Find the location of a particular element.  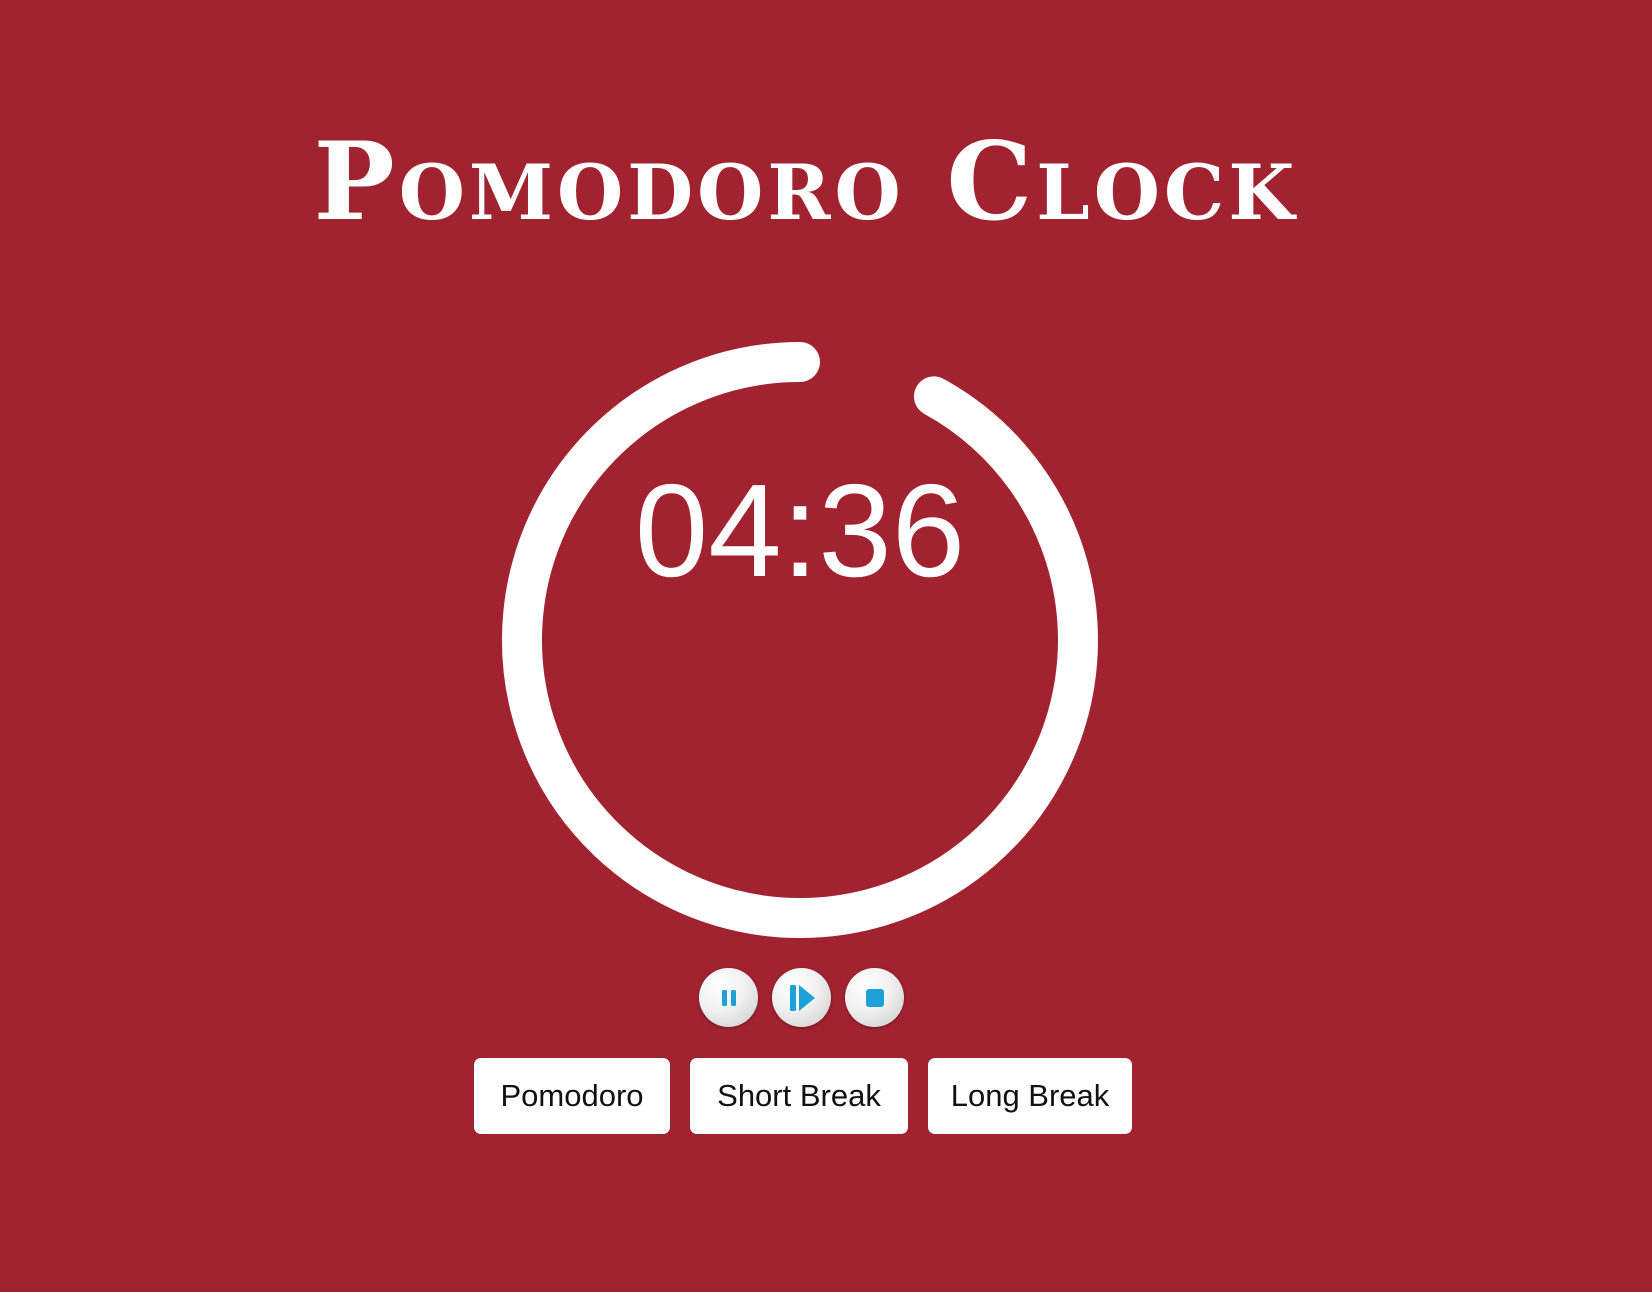

timer-display: 04:36 is located at coordinates (800, 530).